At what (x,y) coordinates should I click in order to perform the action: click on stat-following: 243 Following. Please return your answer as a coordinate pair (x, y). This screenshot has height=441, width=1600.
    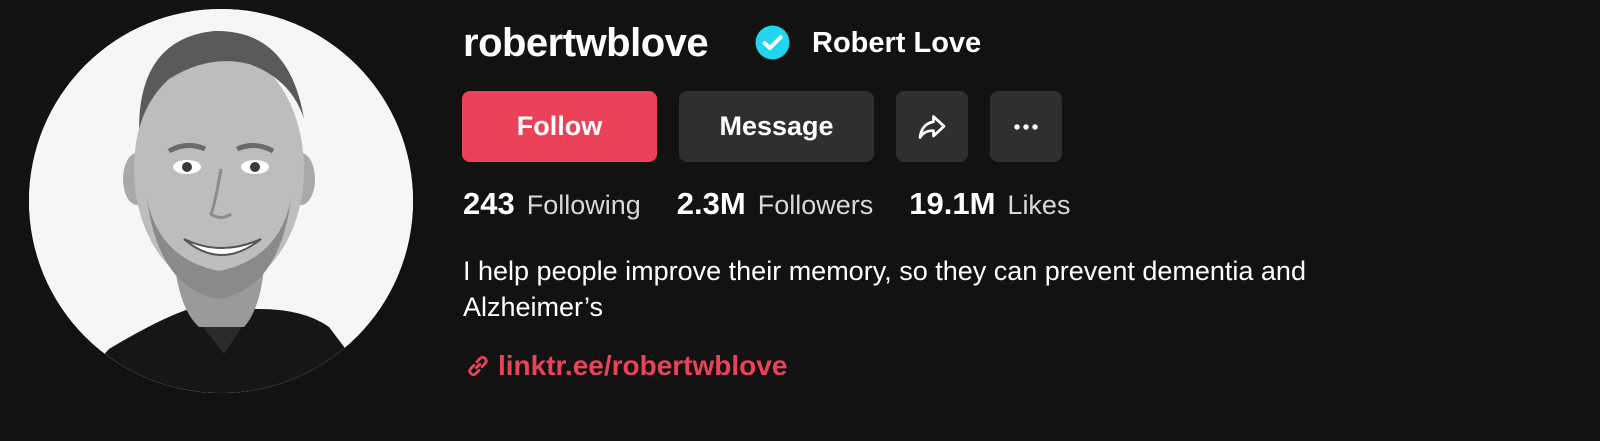
    Looking at the image, I should click on (552, 204).